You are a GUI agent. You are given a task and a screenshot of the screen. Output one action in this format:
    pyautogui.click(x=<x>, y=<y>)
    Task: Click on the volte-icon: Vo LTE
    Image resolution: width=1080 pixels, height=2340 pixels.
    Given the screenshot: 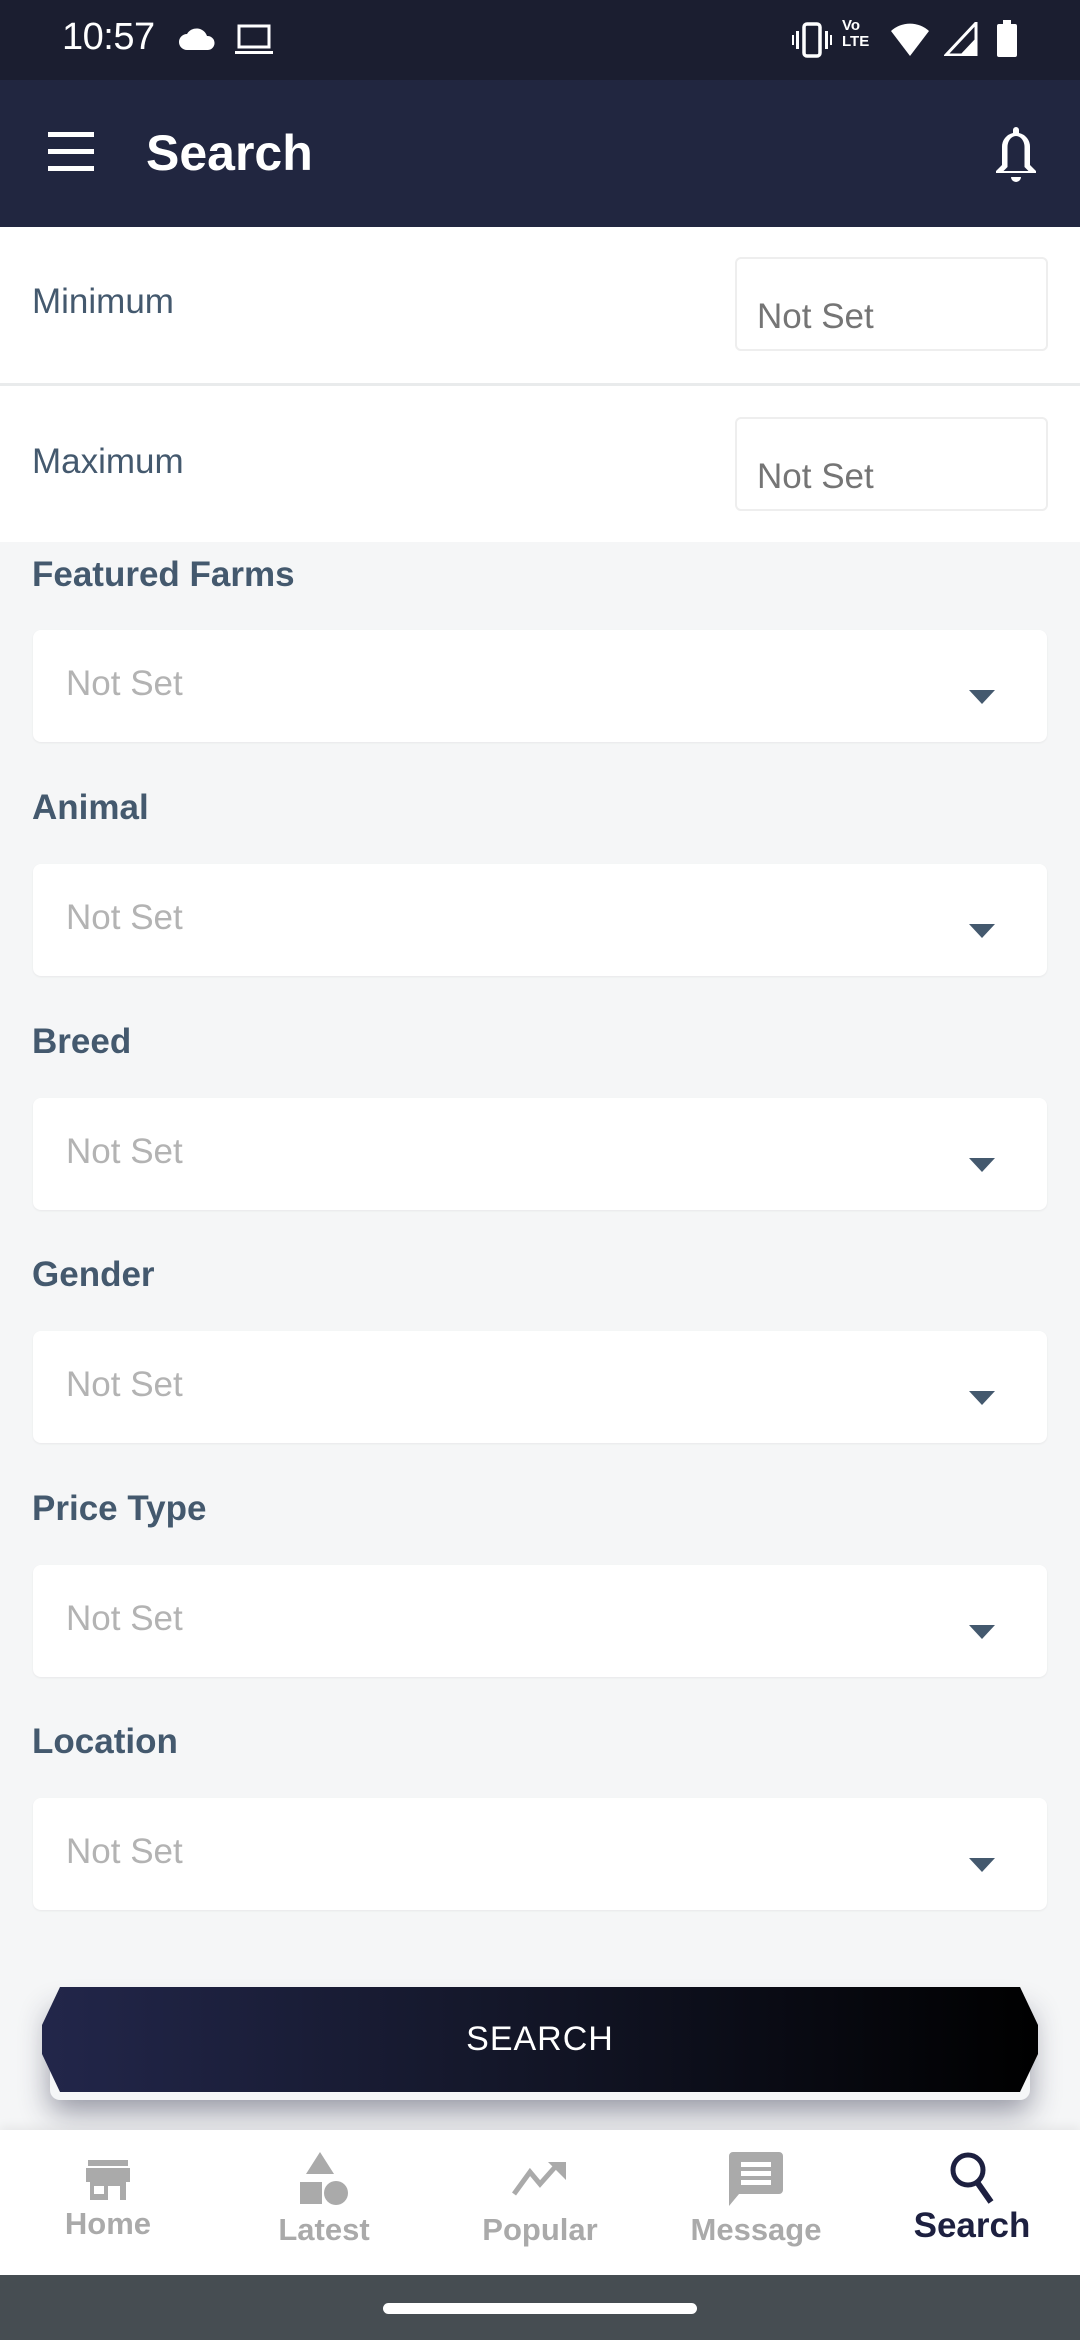 What is the action you would take?
    pyautogui.click(x=855, y=34)
    